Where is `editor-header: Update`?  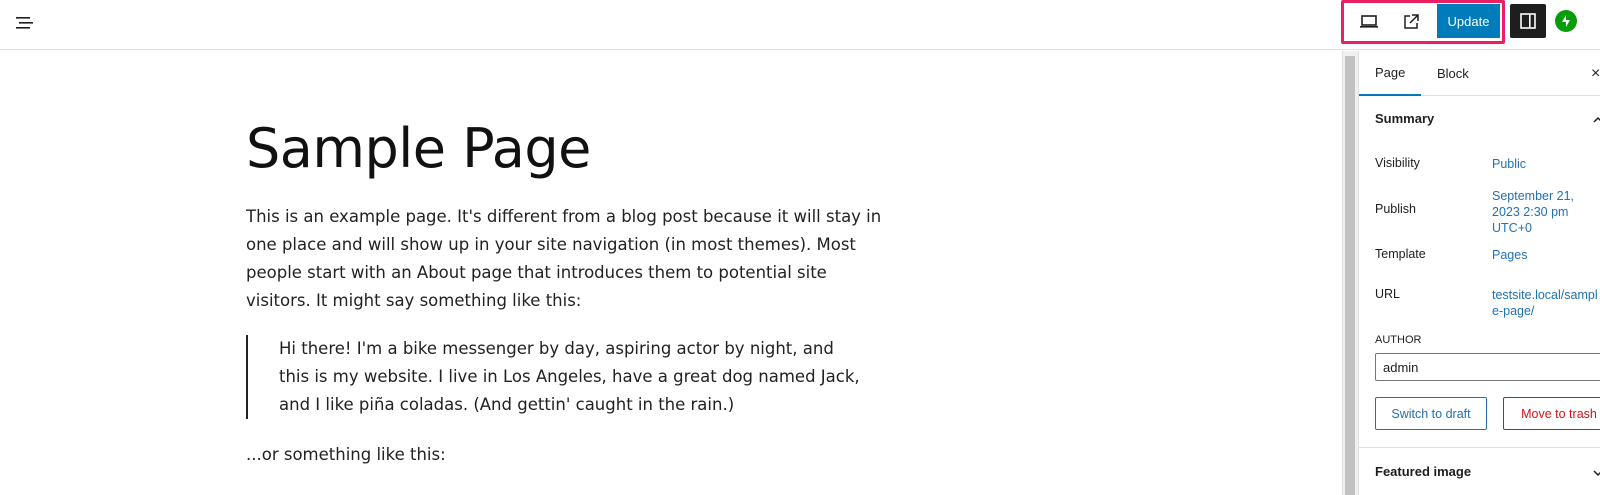 editor-header: Update is located at coordinates (800, 25).